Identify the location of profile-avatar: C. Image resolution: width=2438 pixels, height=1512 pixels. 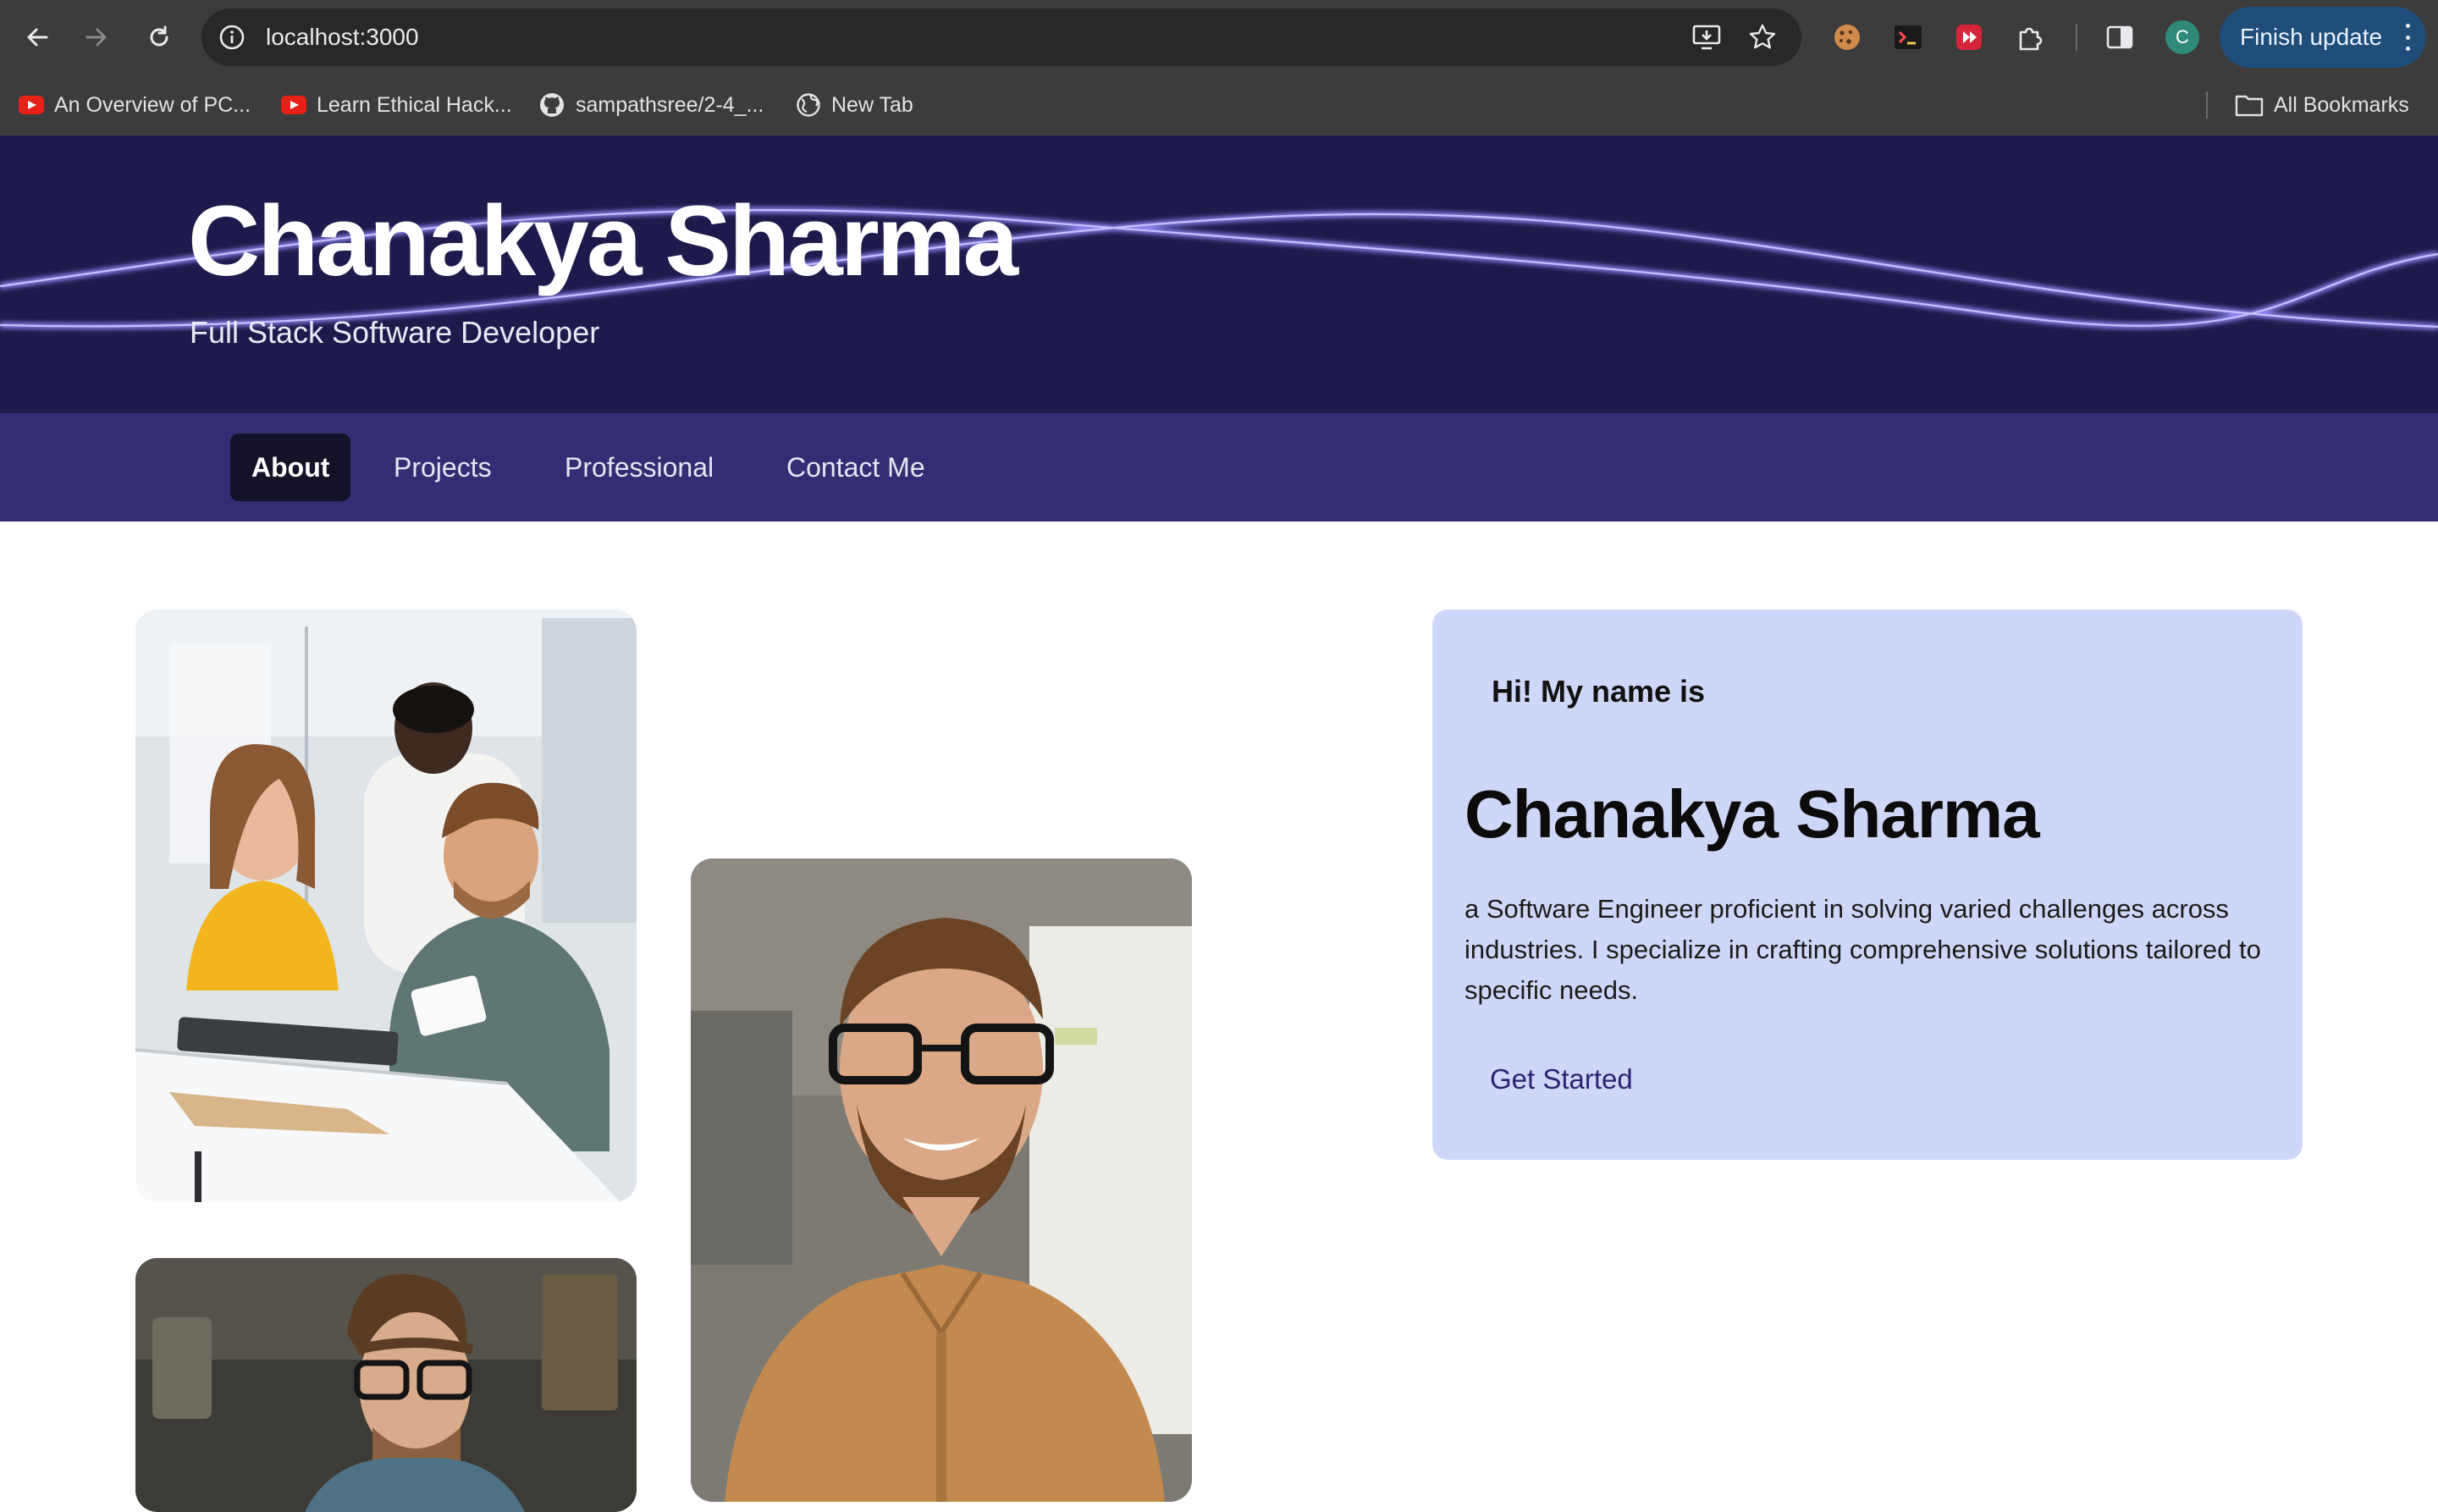
(2182, 37).